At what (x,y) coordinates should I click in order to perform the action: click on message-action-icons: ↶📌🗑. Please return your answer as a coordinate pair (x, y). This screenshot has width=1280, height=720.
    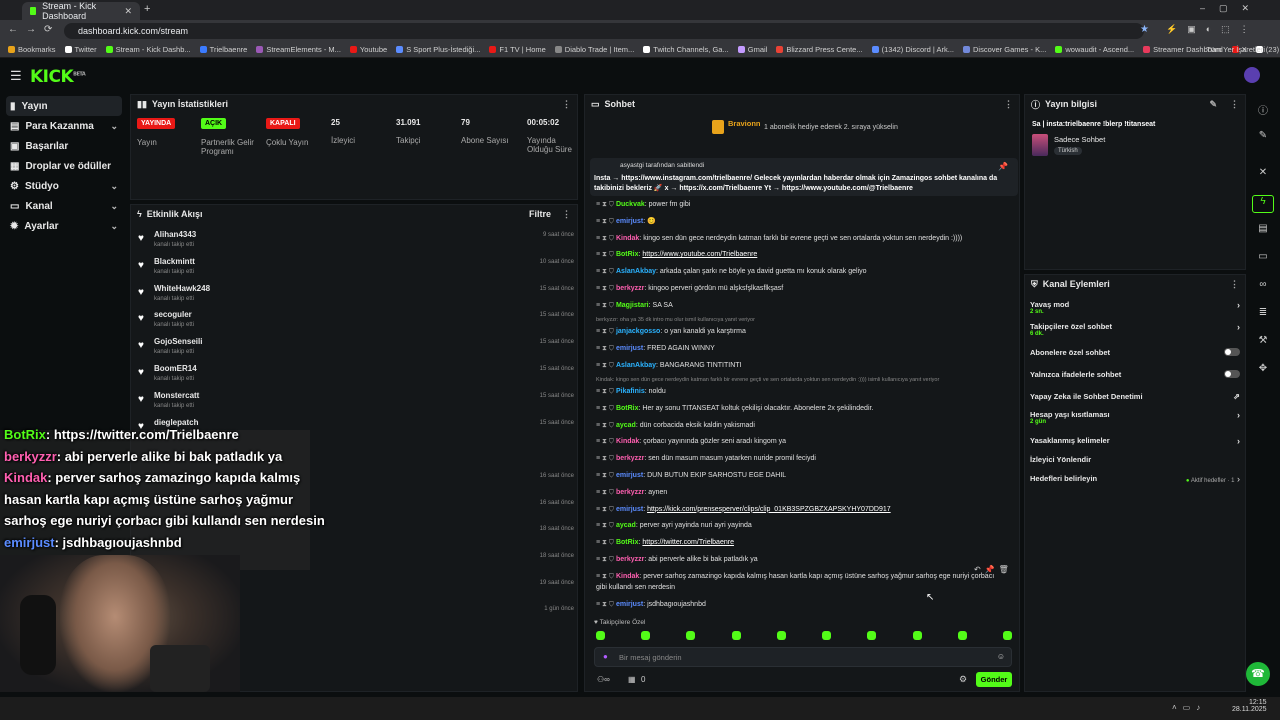
    Looking at the image, I should click on (993, 569).